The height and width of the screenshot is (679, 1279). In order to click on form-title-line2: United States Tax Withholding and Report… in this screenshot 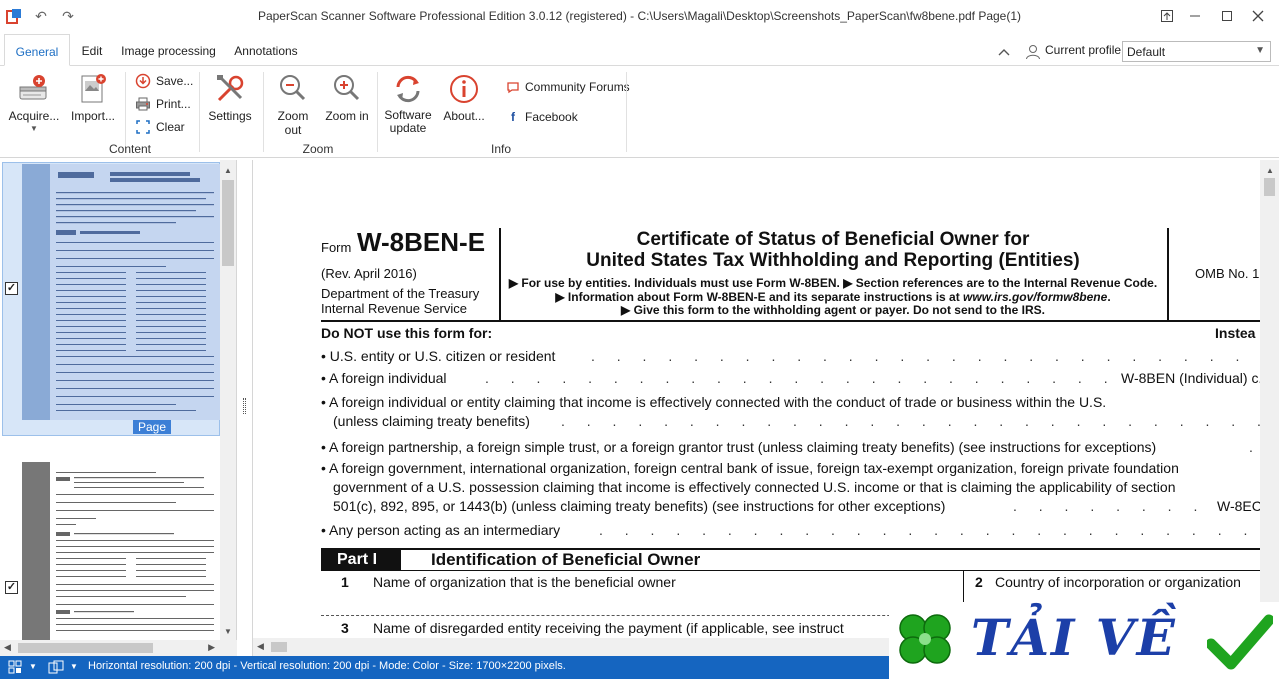, I will do `click(833, 260)`.